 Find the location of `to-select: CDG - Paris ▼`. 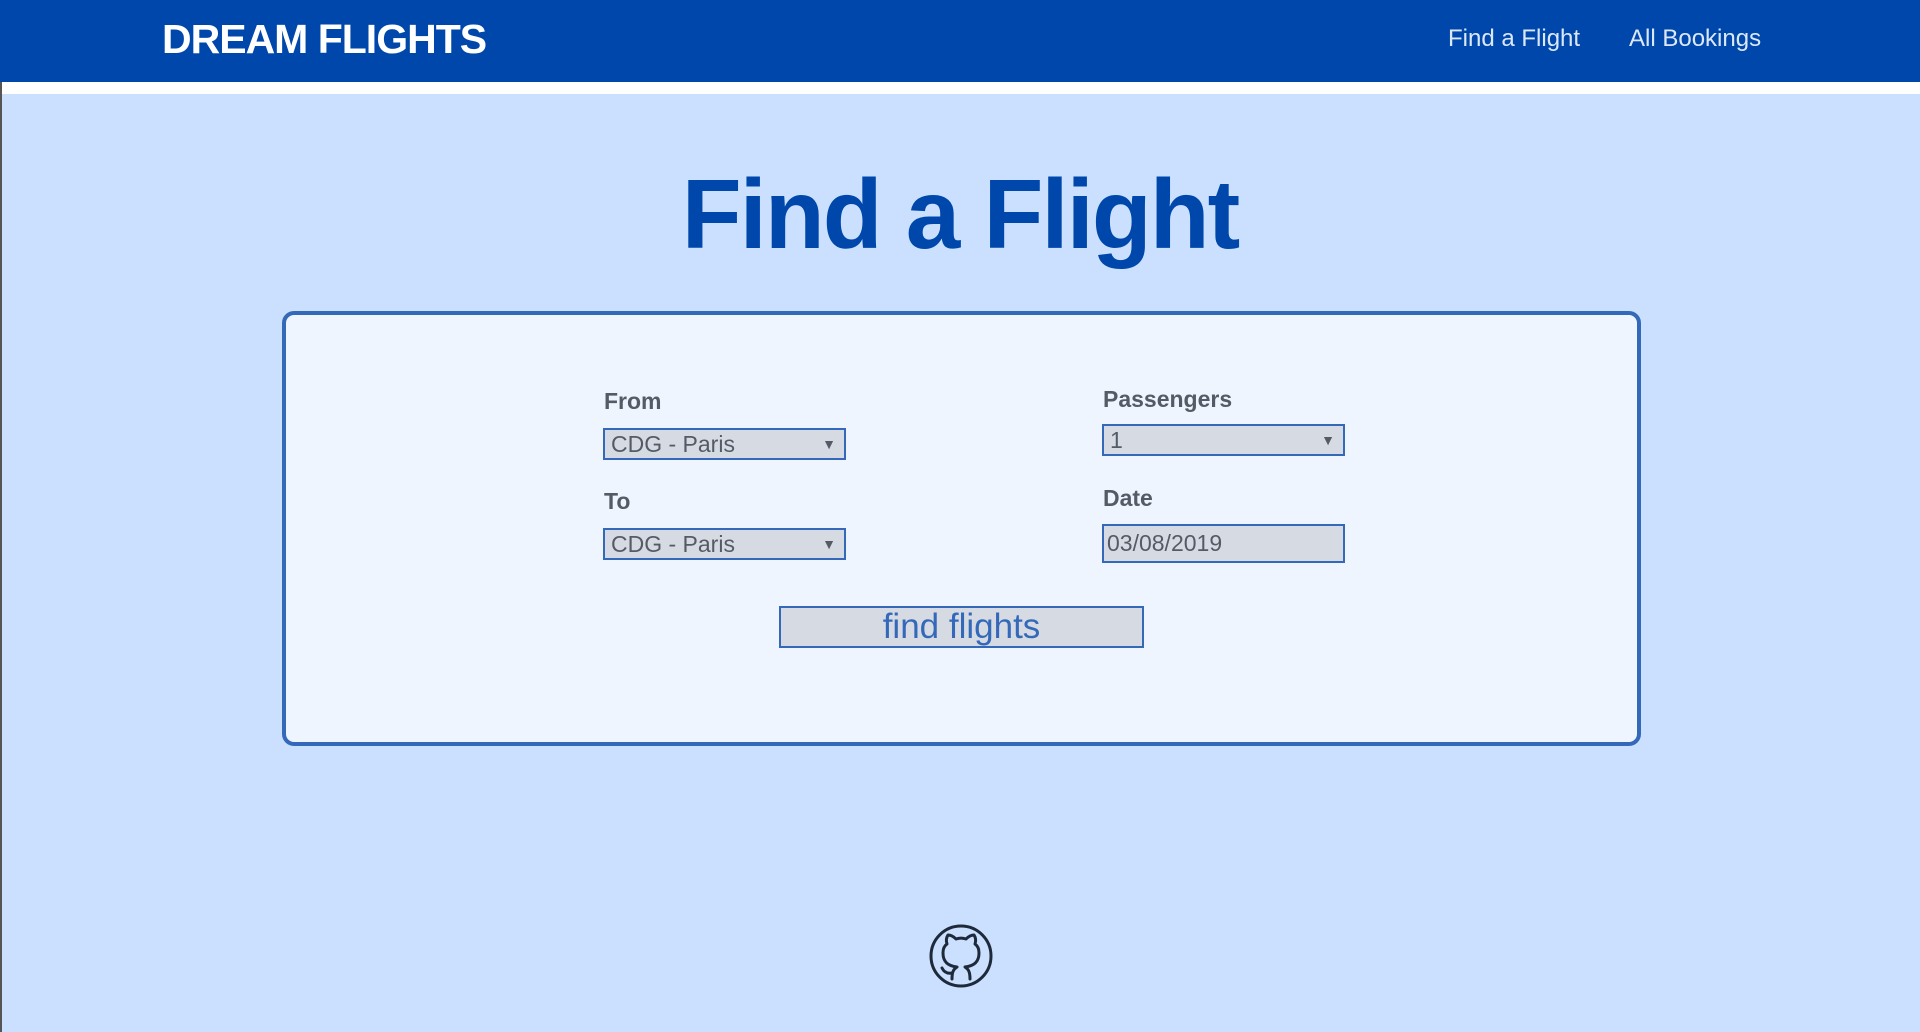

to-select: CDG - Paris ▼ is located at coordinates (724, 544).